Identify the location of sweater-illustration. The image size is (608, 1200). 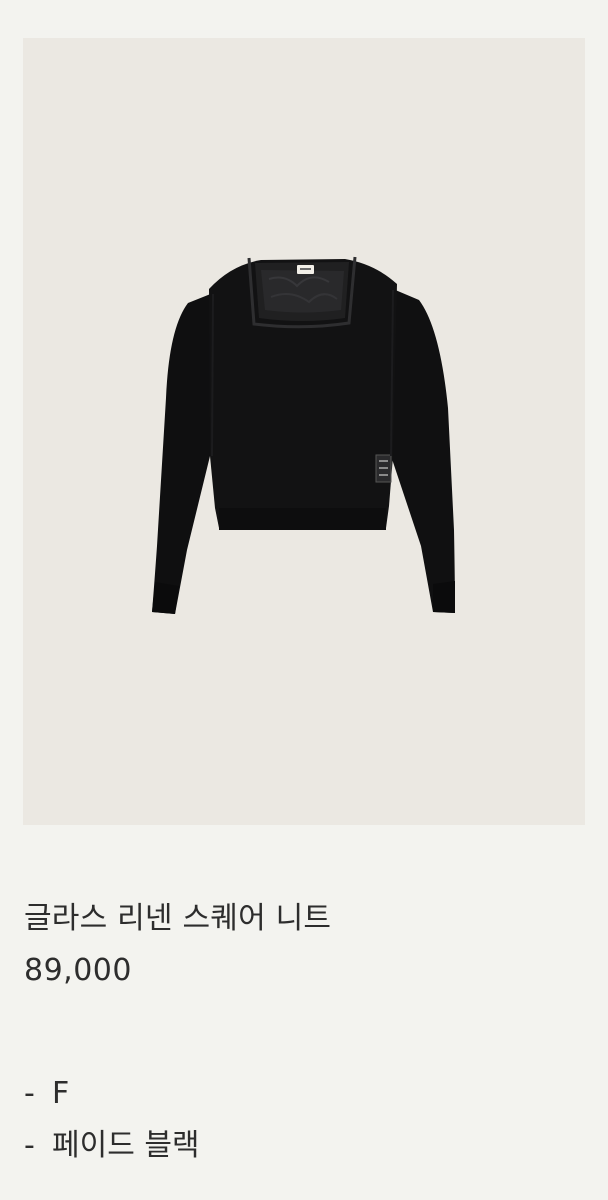
(303, 435).